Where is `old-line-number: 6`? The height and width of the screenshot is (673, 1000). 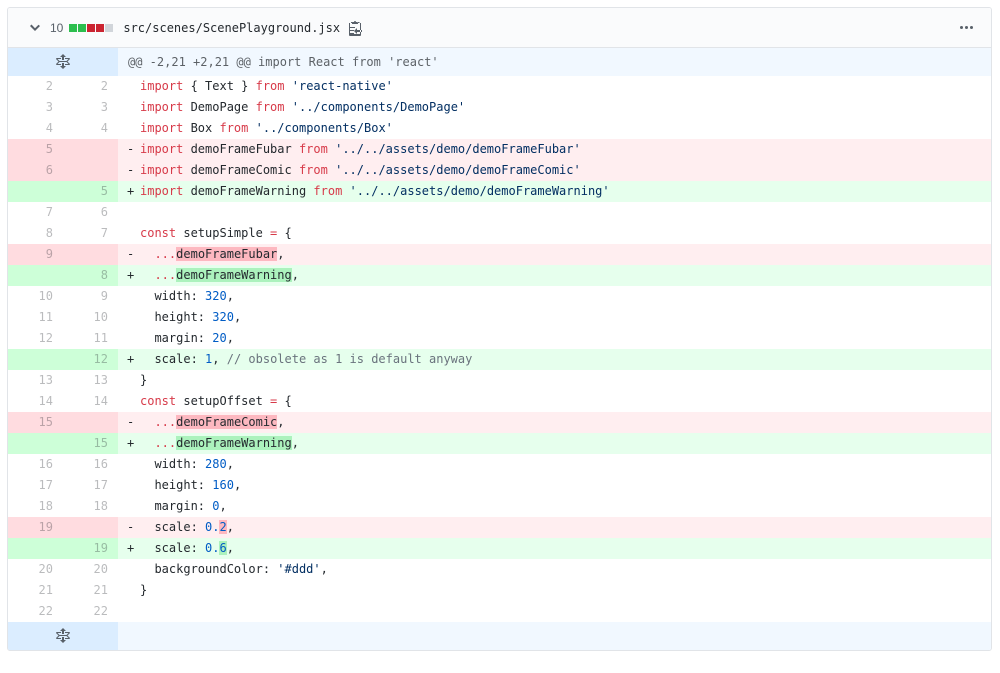
old-line-number: 6 is located at coordinates (35, 170).